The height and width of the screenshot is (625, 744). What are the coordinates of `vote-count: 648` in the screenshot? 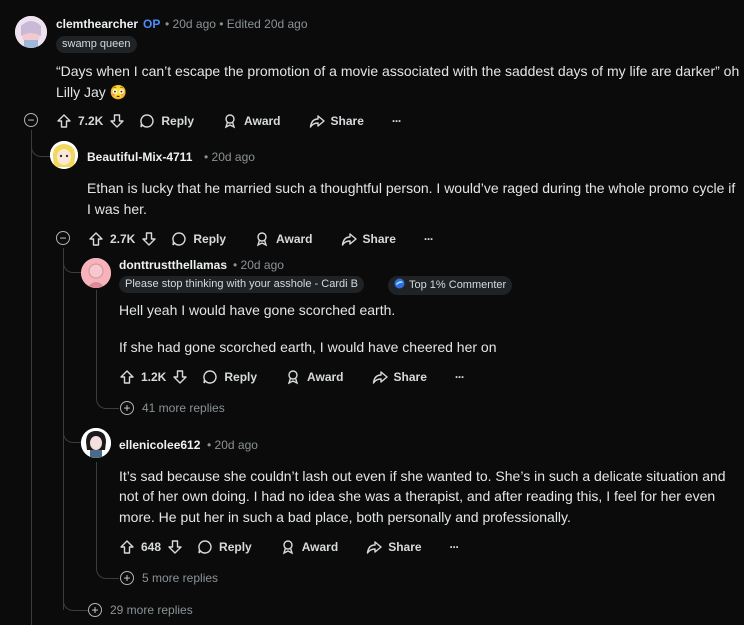 It's located at (151, 547).